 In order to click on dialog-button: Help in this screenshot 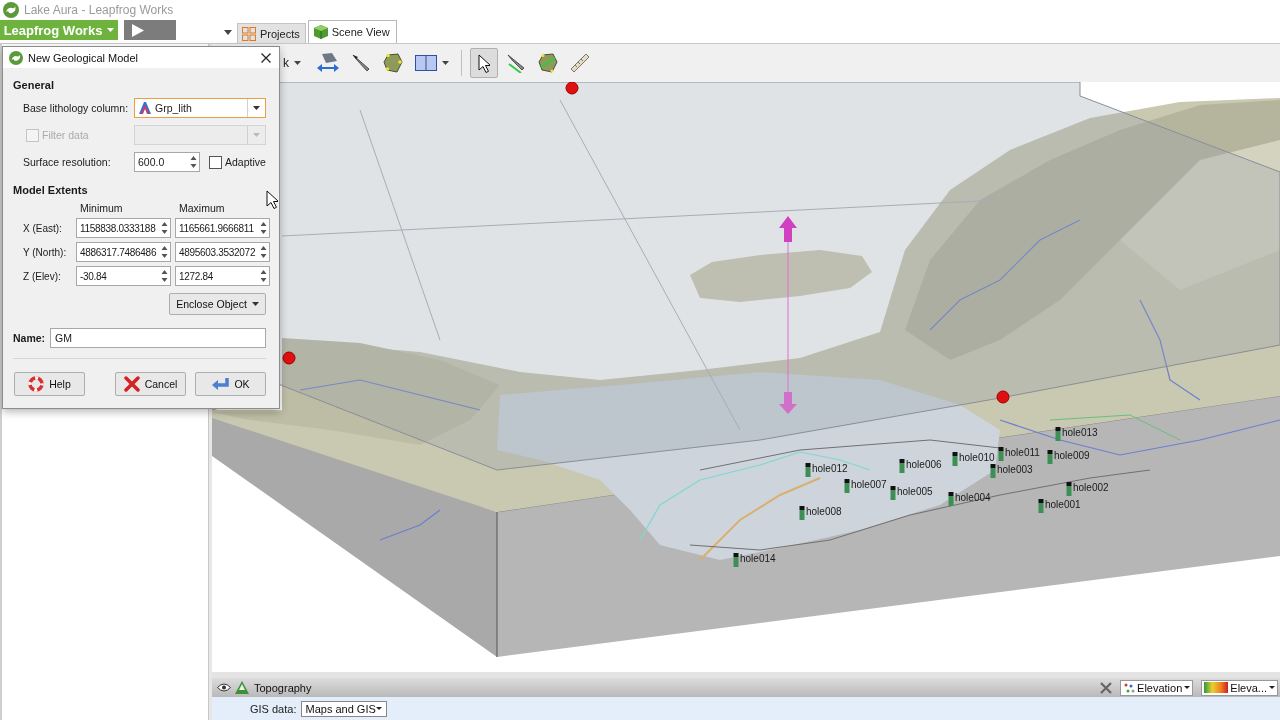, I will do `click(49, 384)`.